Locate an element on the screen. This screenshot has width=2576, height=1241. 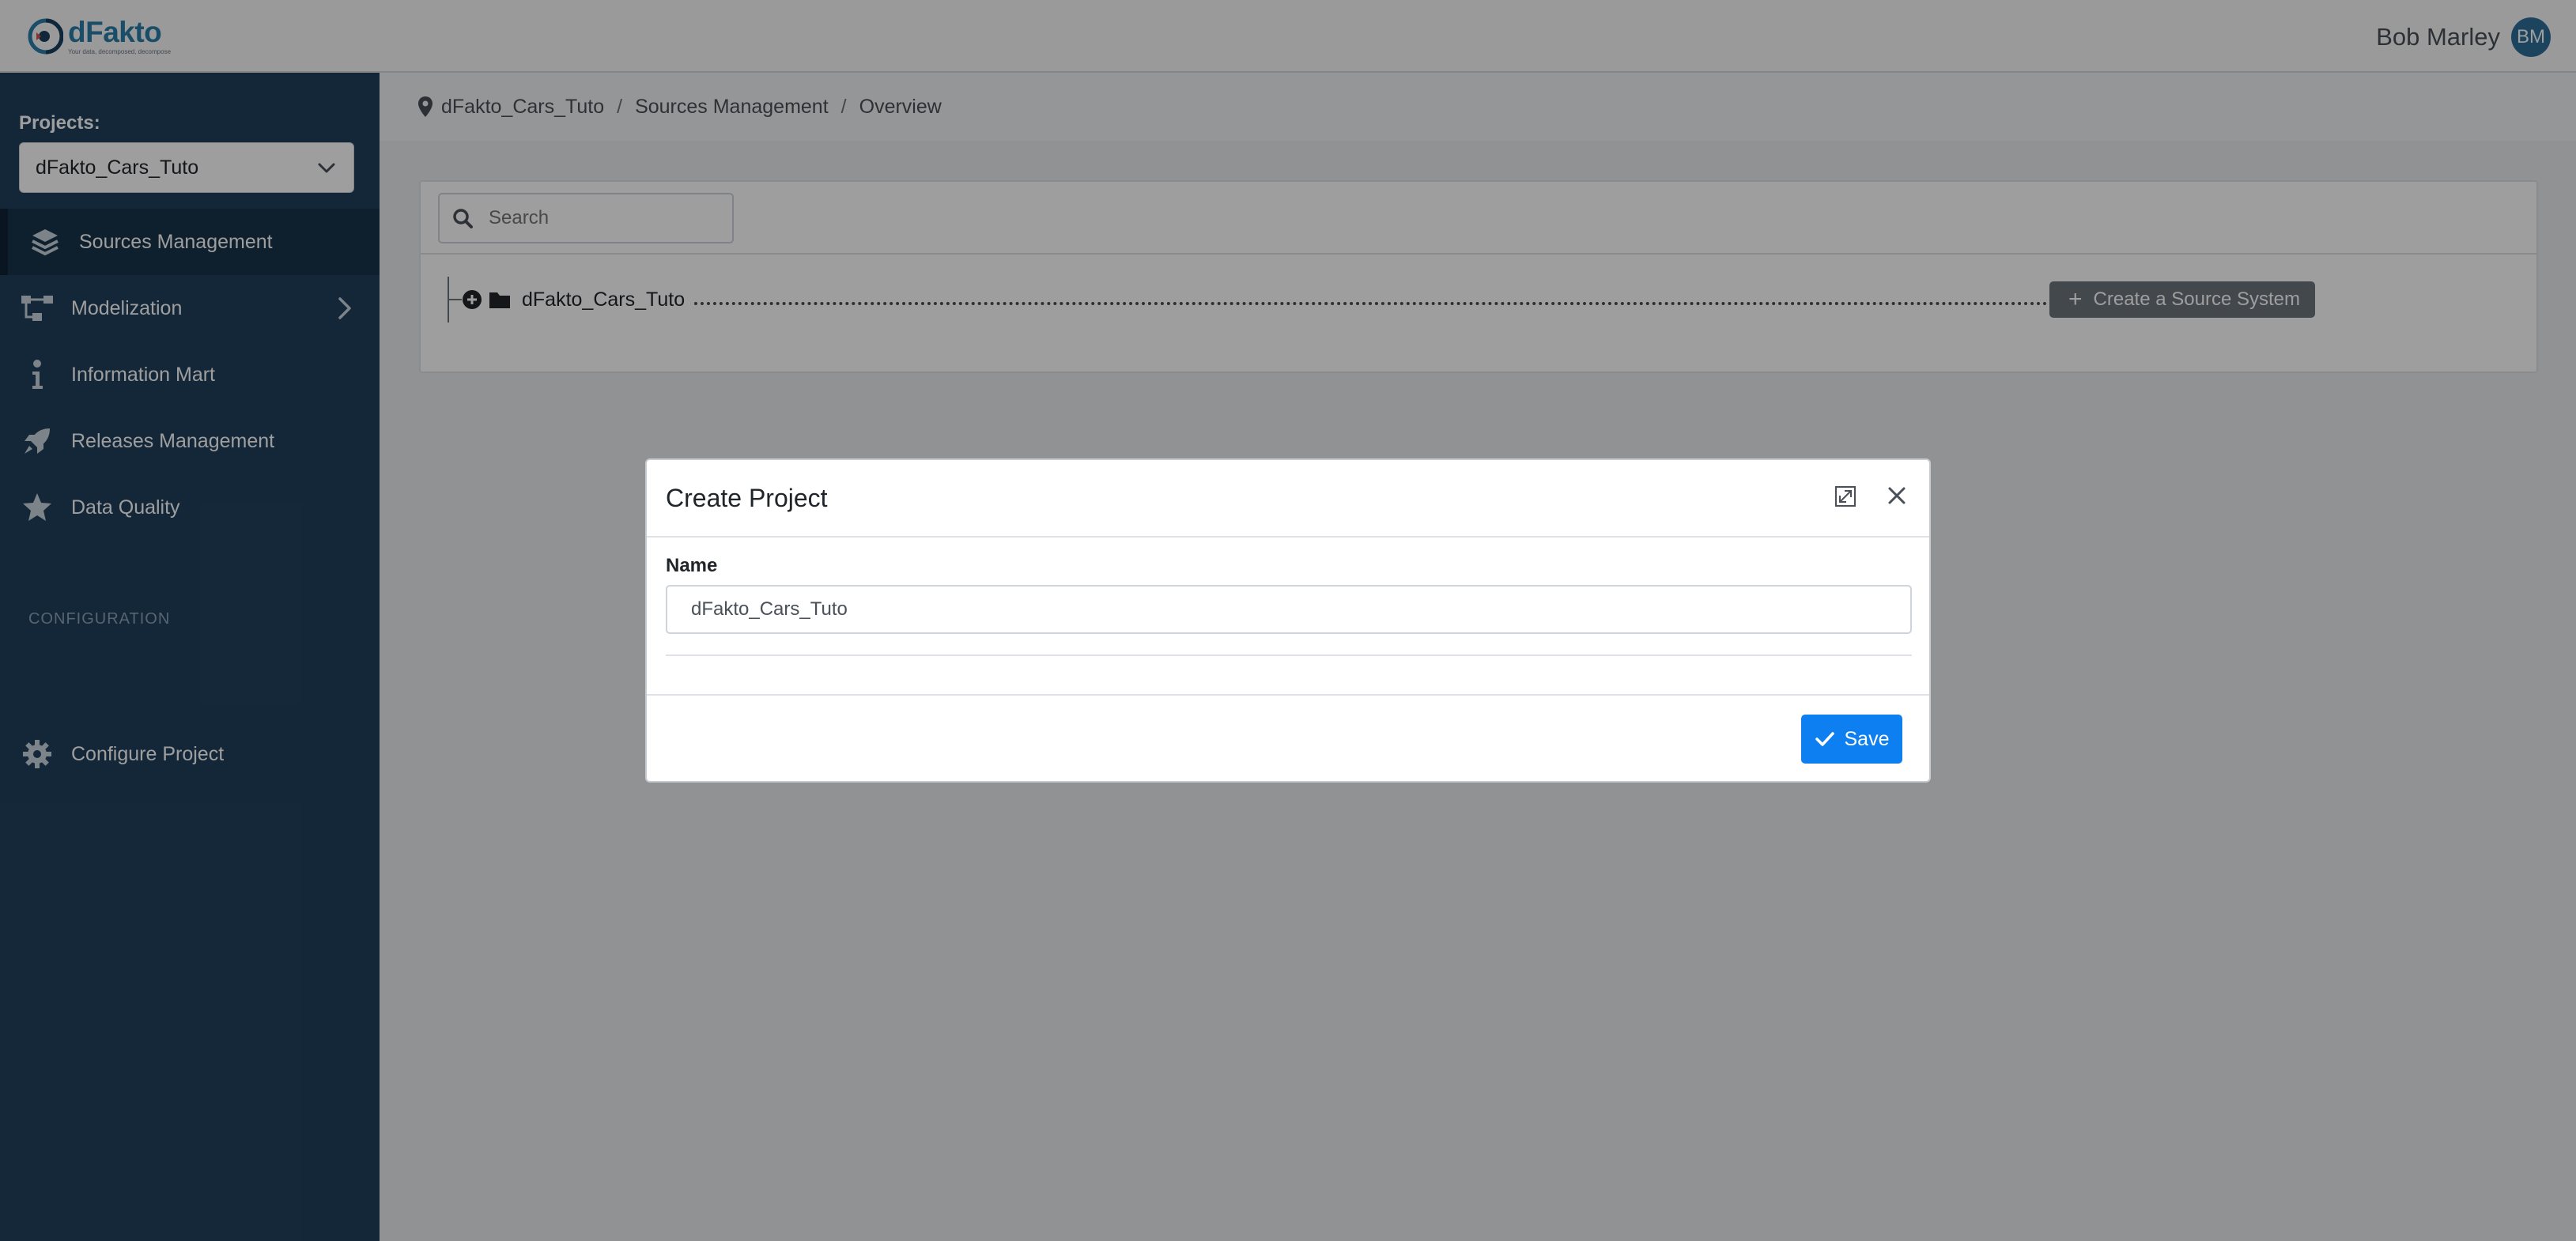
close-icon is located at coordinates (1897, 495).